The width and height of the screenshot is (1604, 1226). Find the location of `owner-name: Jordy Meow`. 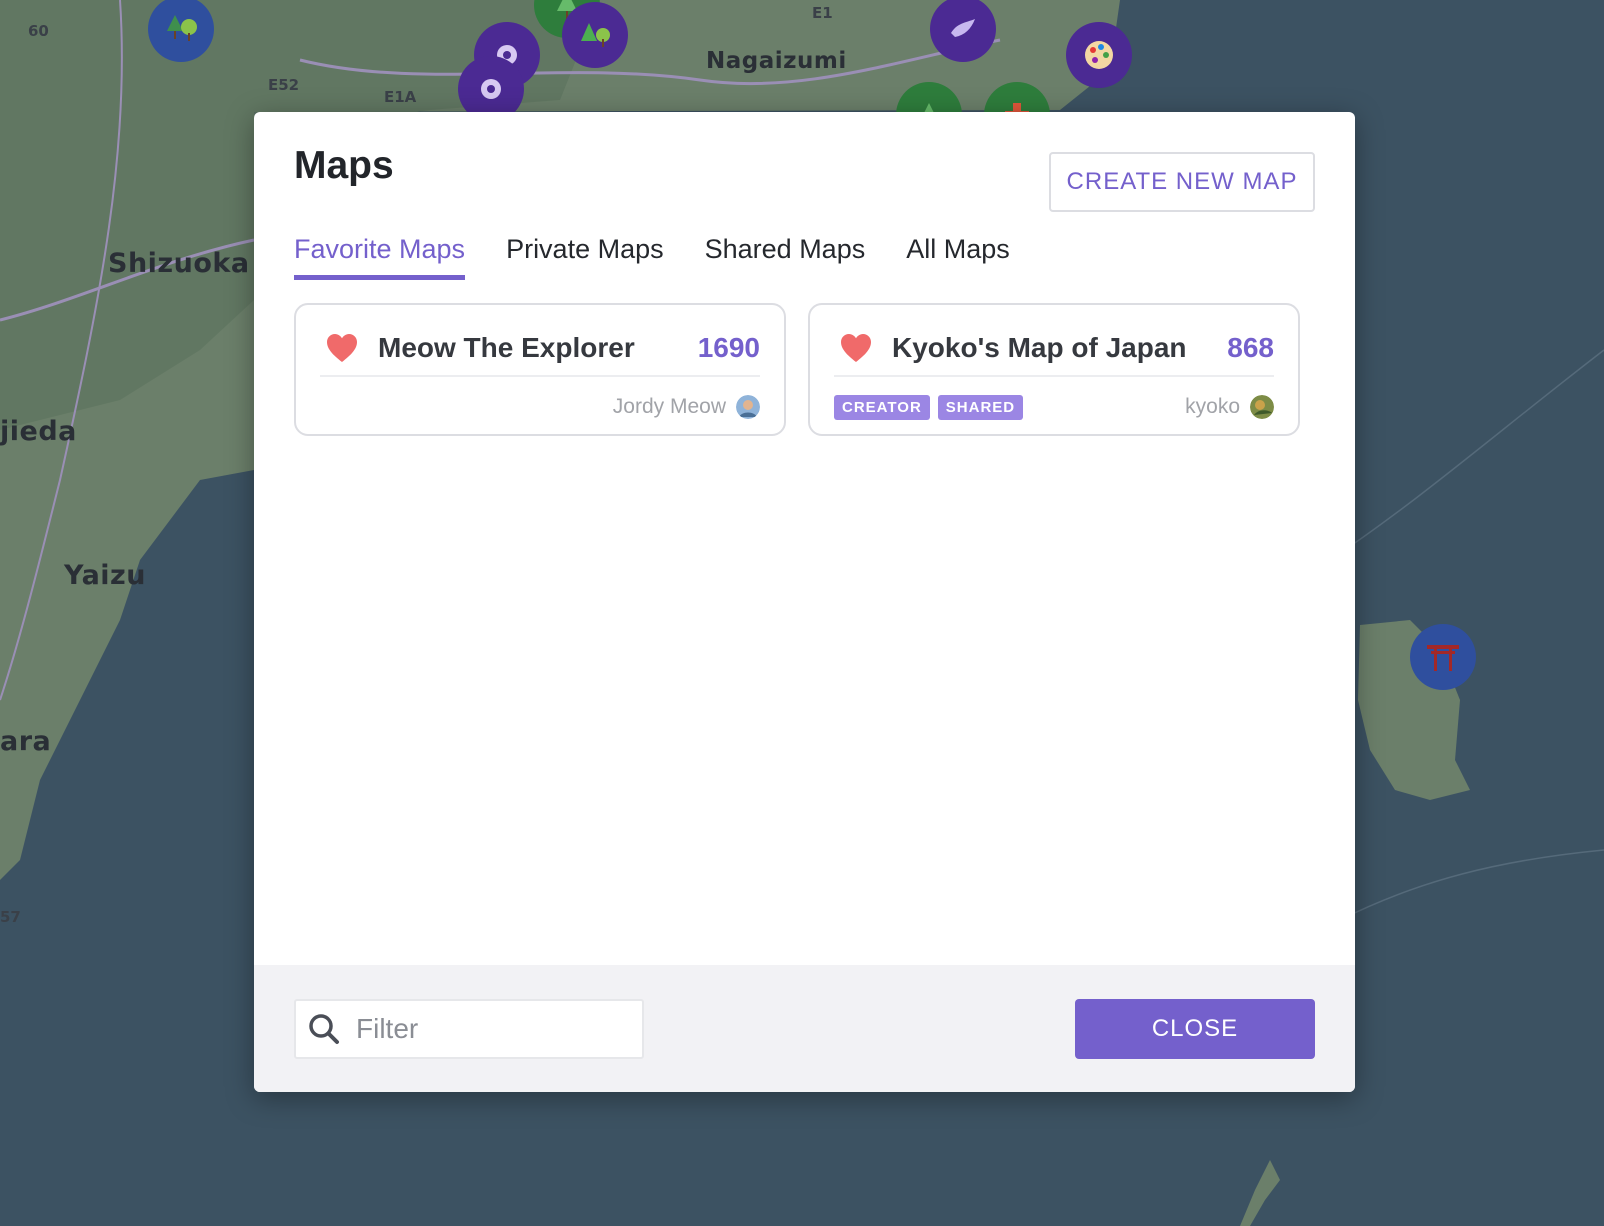

owner-name: Jordy Meow is located at coordinates (669, 406).